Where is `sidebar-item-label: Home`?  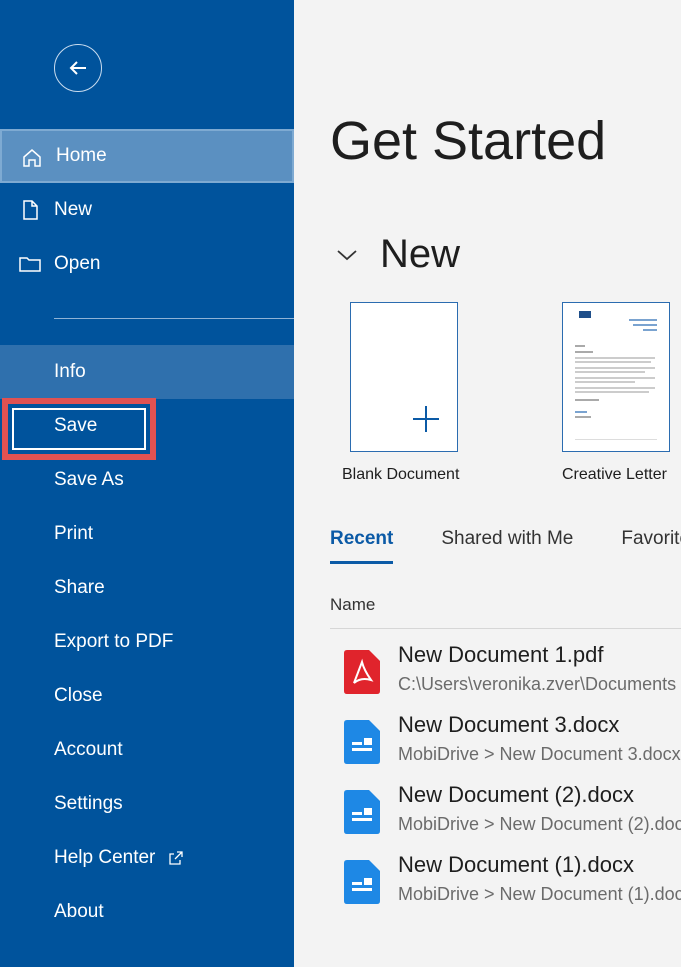 sidebar-item-label: Home is located at coordinates (81, 155).